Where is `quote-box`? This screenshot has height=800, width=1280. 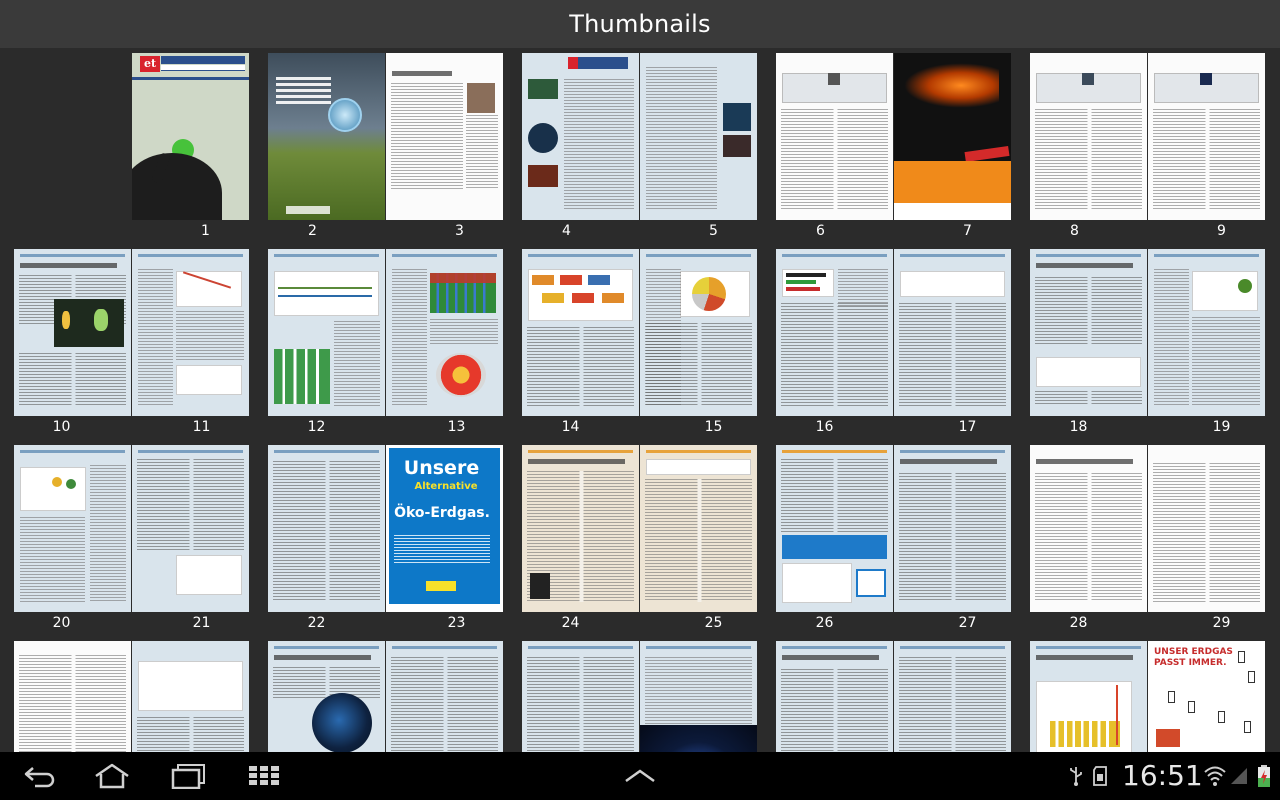 quote-box is located at coordinates (698, 467).